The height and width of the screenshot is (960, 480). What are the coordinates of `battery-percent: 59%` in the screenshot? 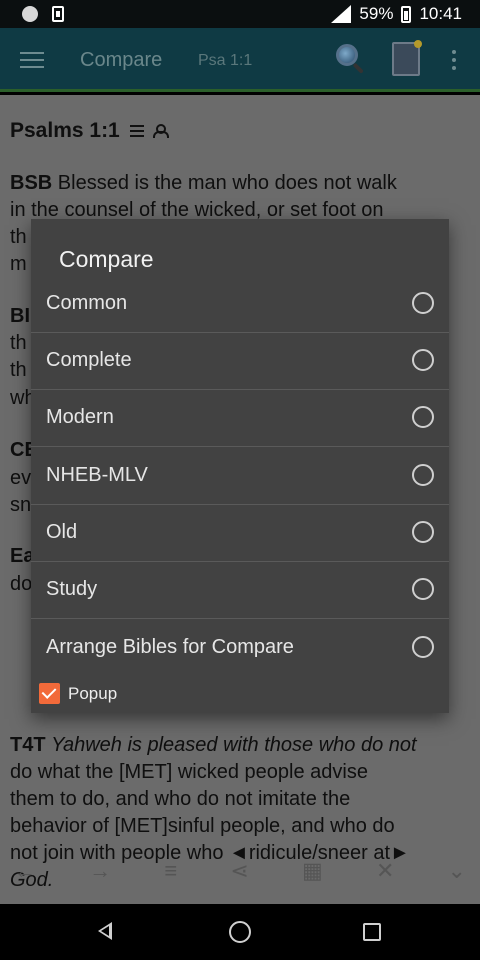 It's located at (376, 13).